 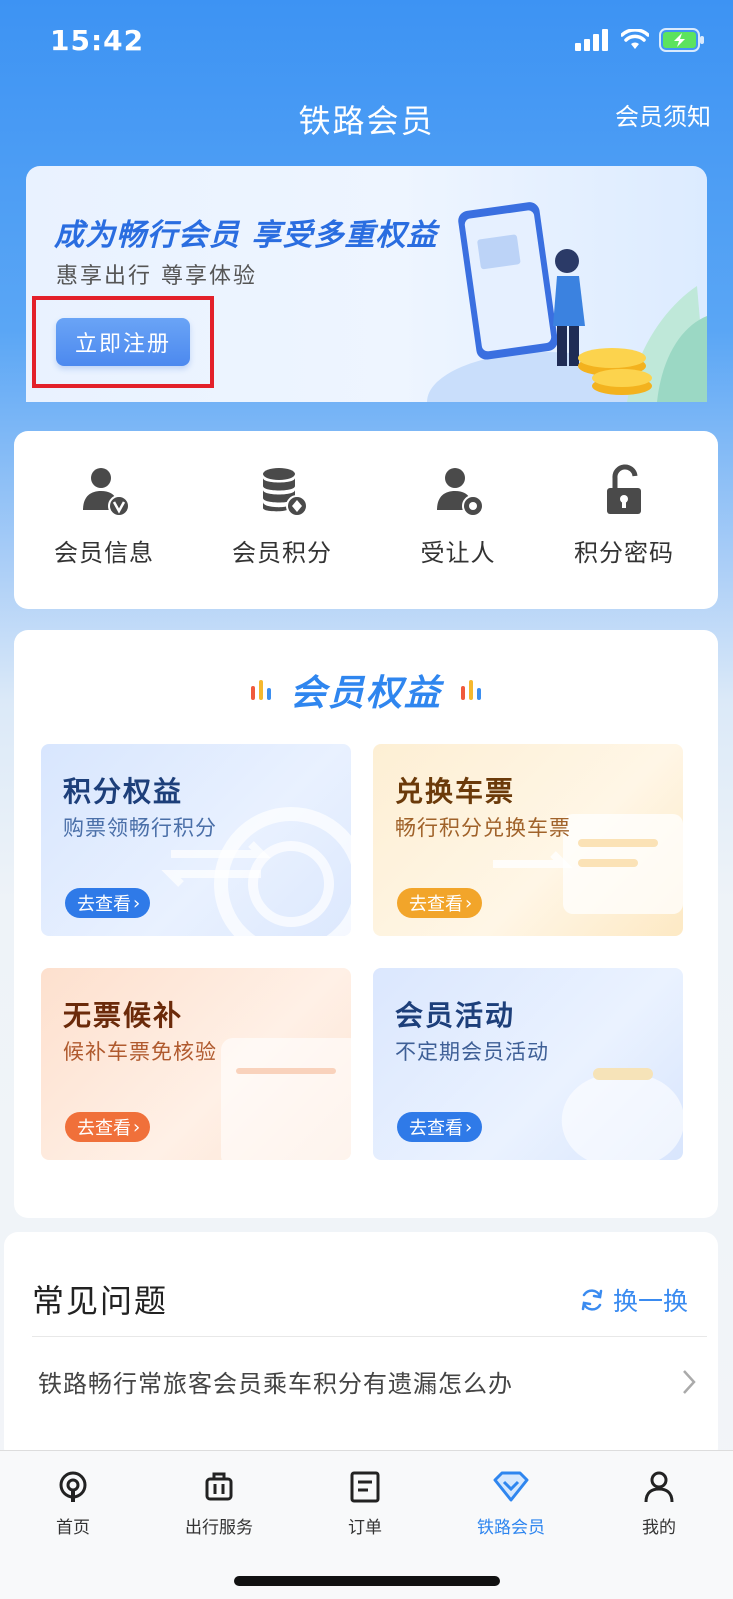 What do you see at coordinates (511, 1487) in the screenshot?
I see `diamond-icon` at bounding box center [511, 1487].